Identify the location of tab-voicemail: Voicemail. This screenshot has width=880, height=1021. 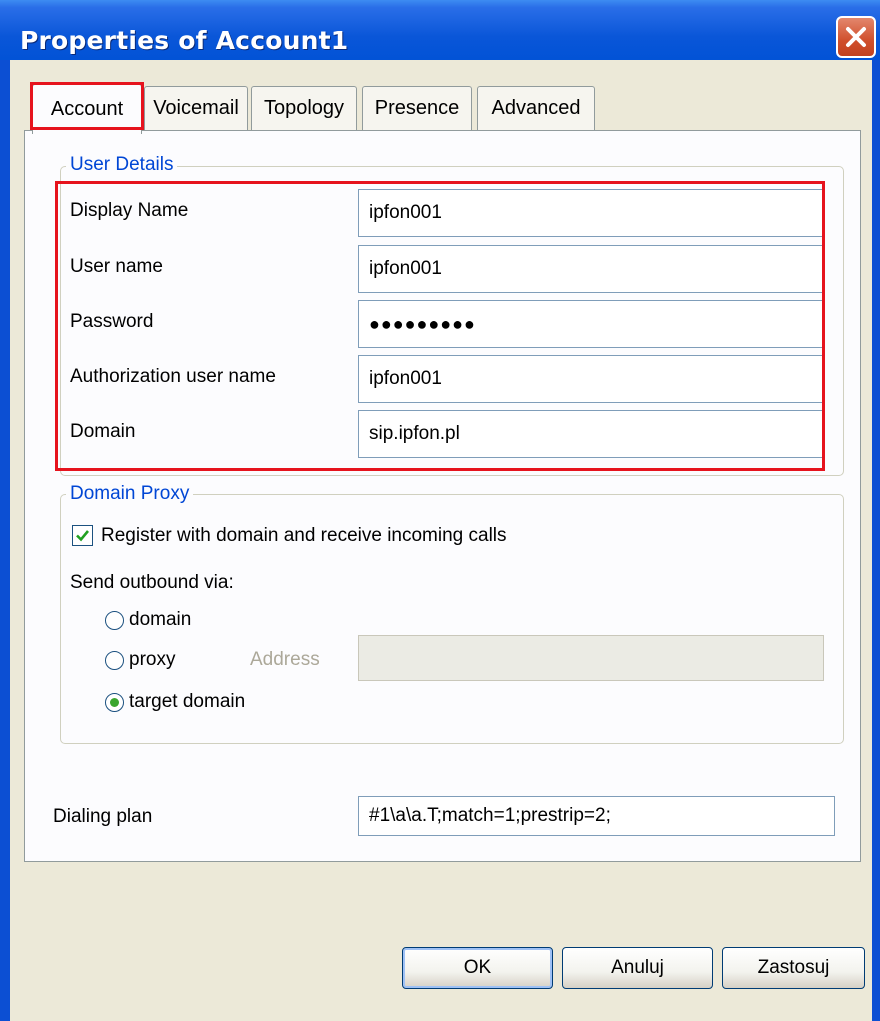
(196, 108).